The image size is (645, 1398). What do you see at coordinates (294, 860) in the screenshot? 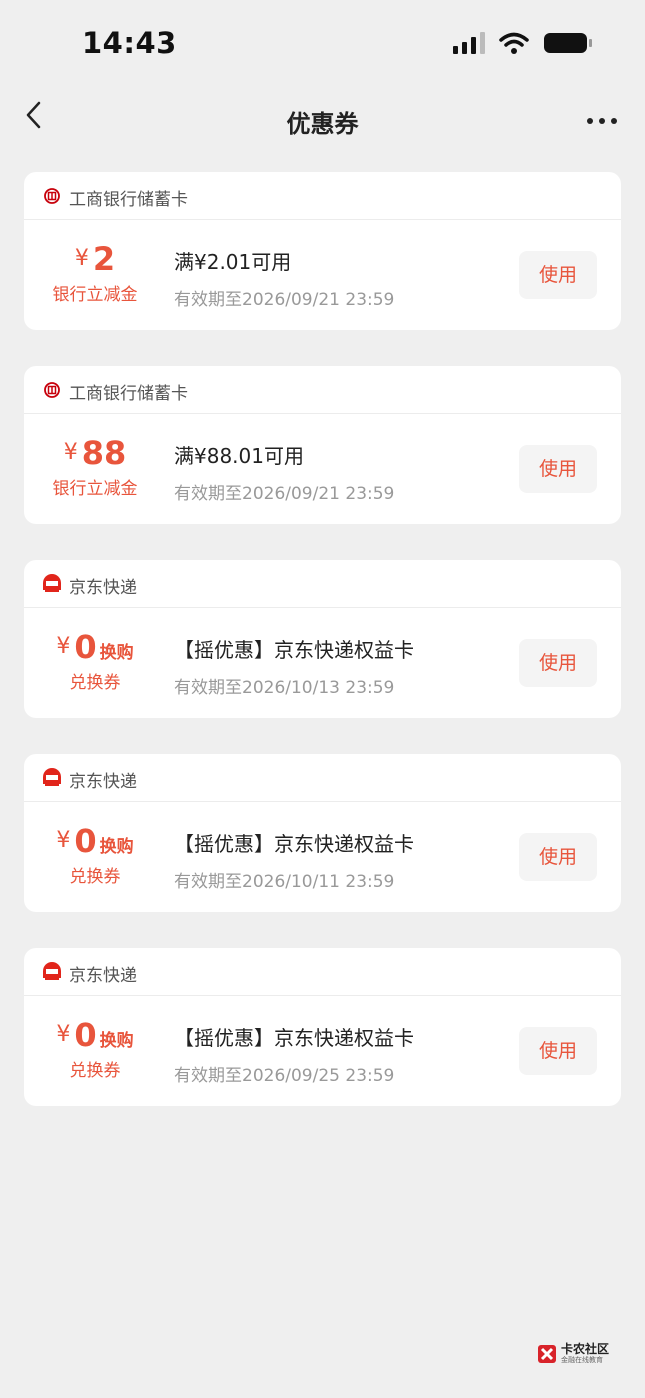
I see `coupon-details: 【摇优惠】京东快递权益卡有效期至2026/10/11 23:59` at bounding box center [294, 860].